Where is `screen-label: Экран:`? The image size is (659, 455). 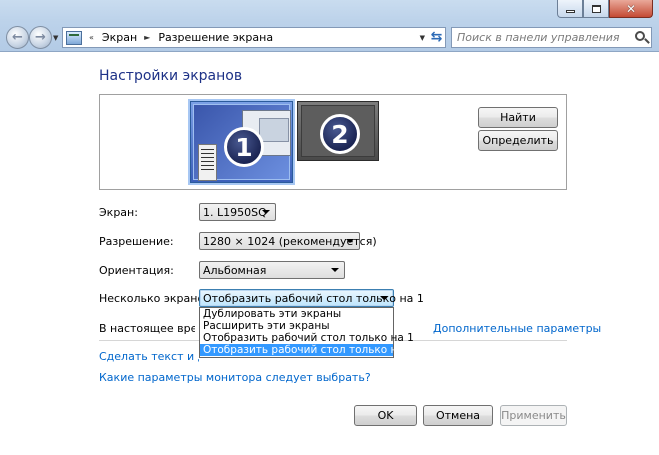 screen-label: Экран: is located at coordinates (118, 212).